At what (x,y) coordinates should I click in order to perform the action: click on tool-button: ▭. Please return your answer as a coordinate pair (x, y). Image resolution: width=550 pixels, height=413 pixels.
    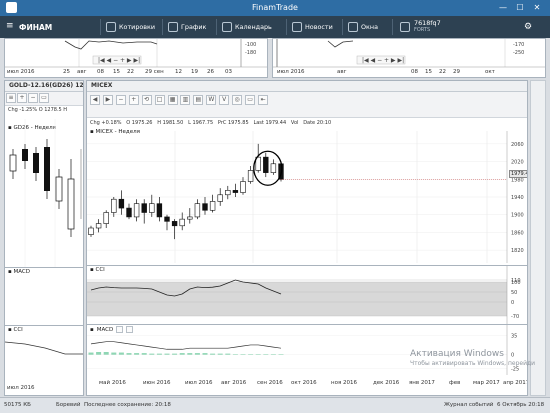
    Looking at the image, I should click on (44, 98).